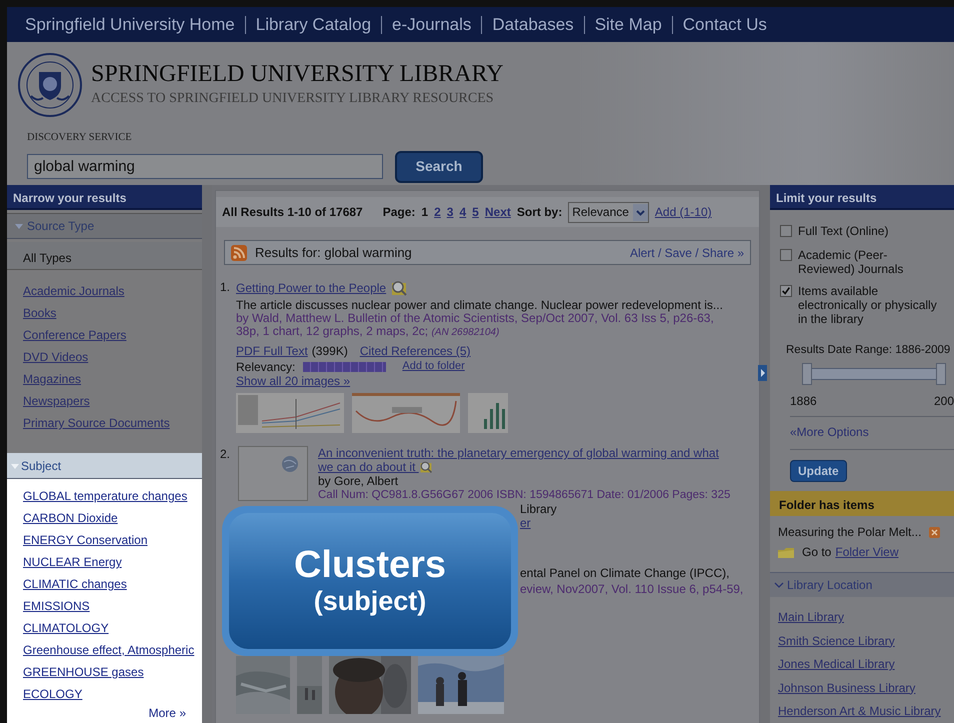 The height and width of the screenshot is (723, 954). What do you see at coordinates (523, 460) in the screenshot?
I see `result-title: An inconvenient truth: the planetary emergency of global warming and what we can do about it` at bounding box center [523, 460].